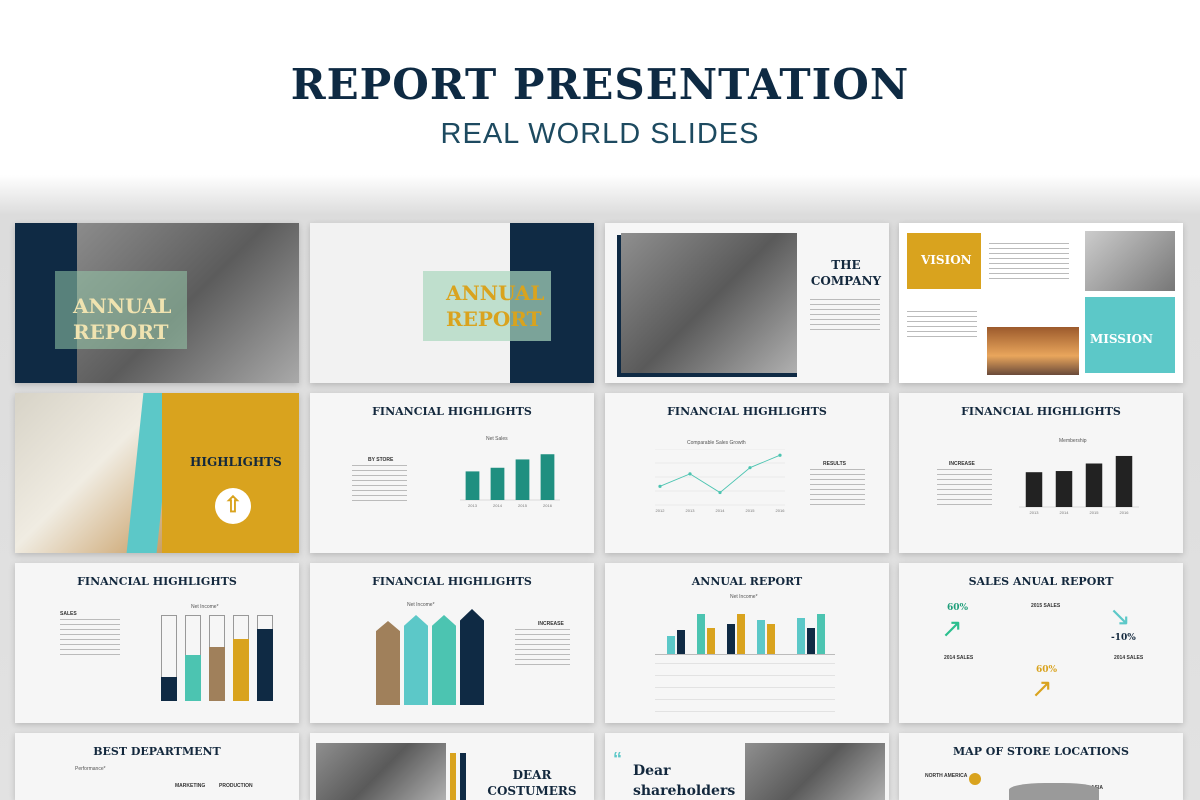 The height and width of the screenshot is (800, 1200). Describe the element at coordinates (1054, 791) in the screenshot. I see `world-map` at that location.